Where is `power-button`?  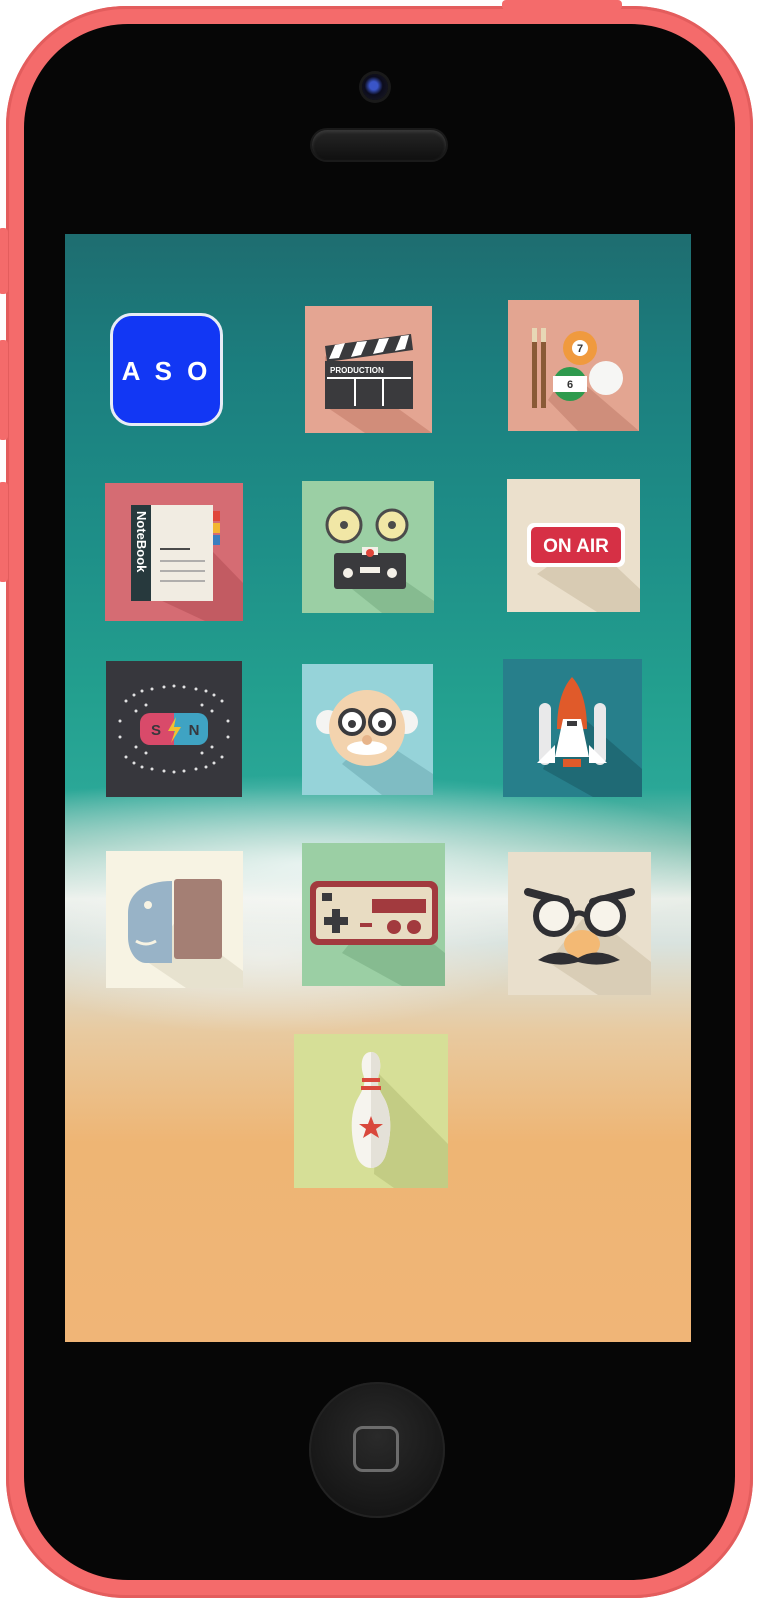
power-button is located at coordinates (562, 5).